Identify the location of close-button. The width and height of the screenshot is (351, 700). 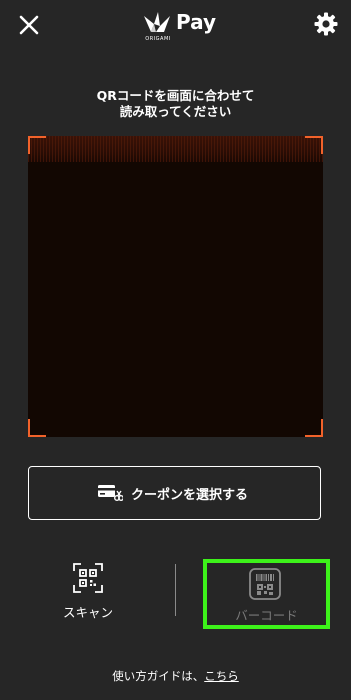
(29, 25).